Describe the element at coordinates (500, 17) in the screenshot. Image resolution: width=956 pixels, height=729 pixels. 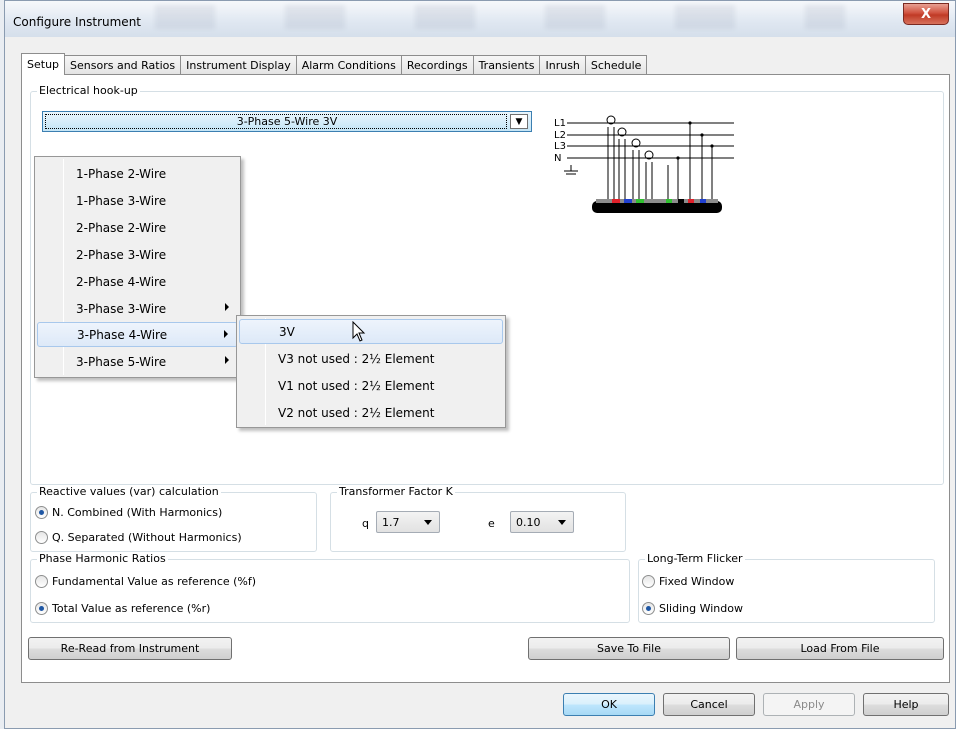
I see `title-bar-background` at that location.